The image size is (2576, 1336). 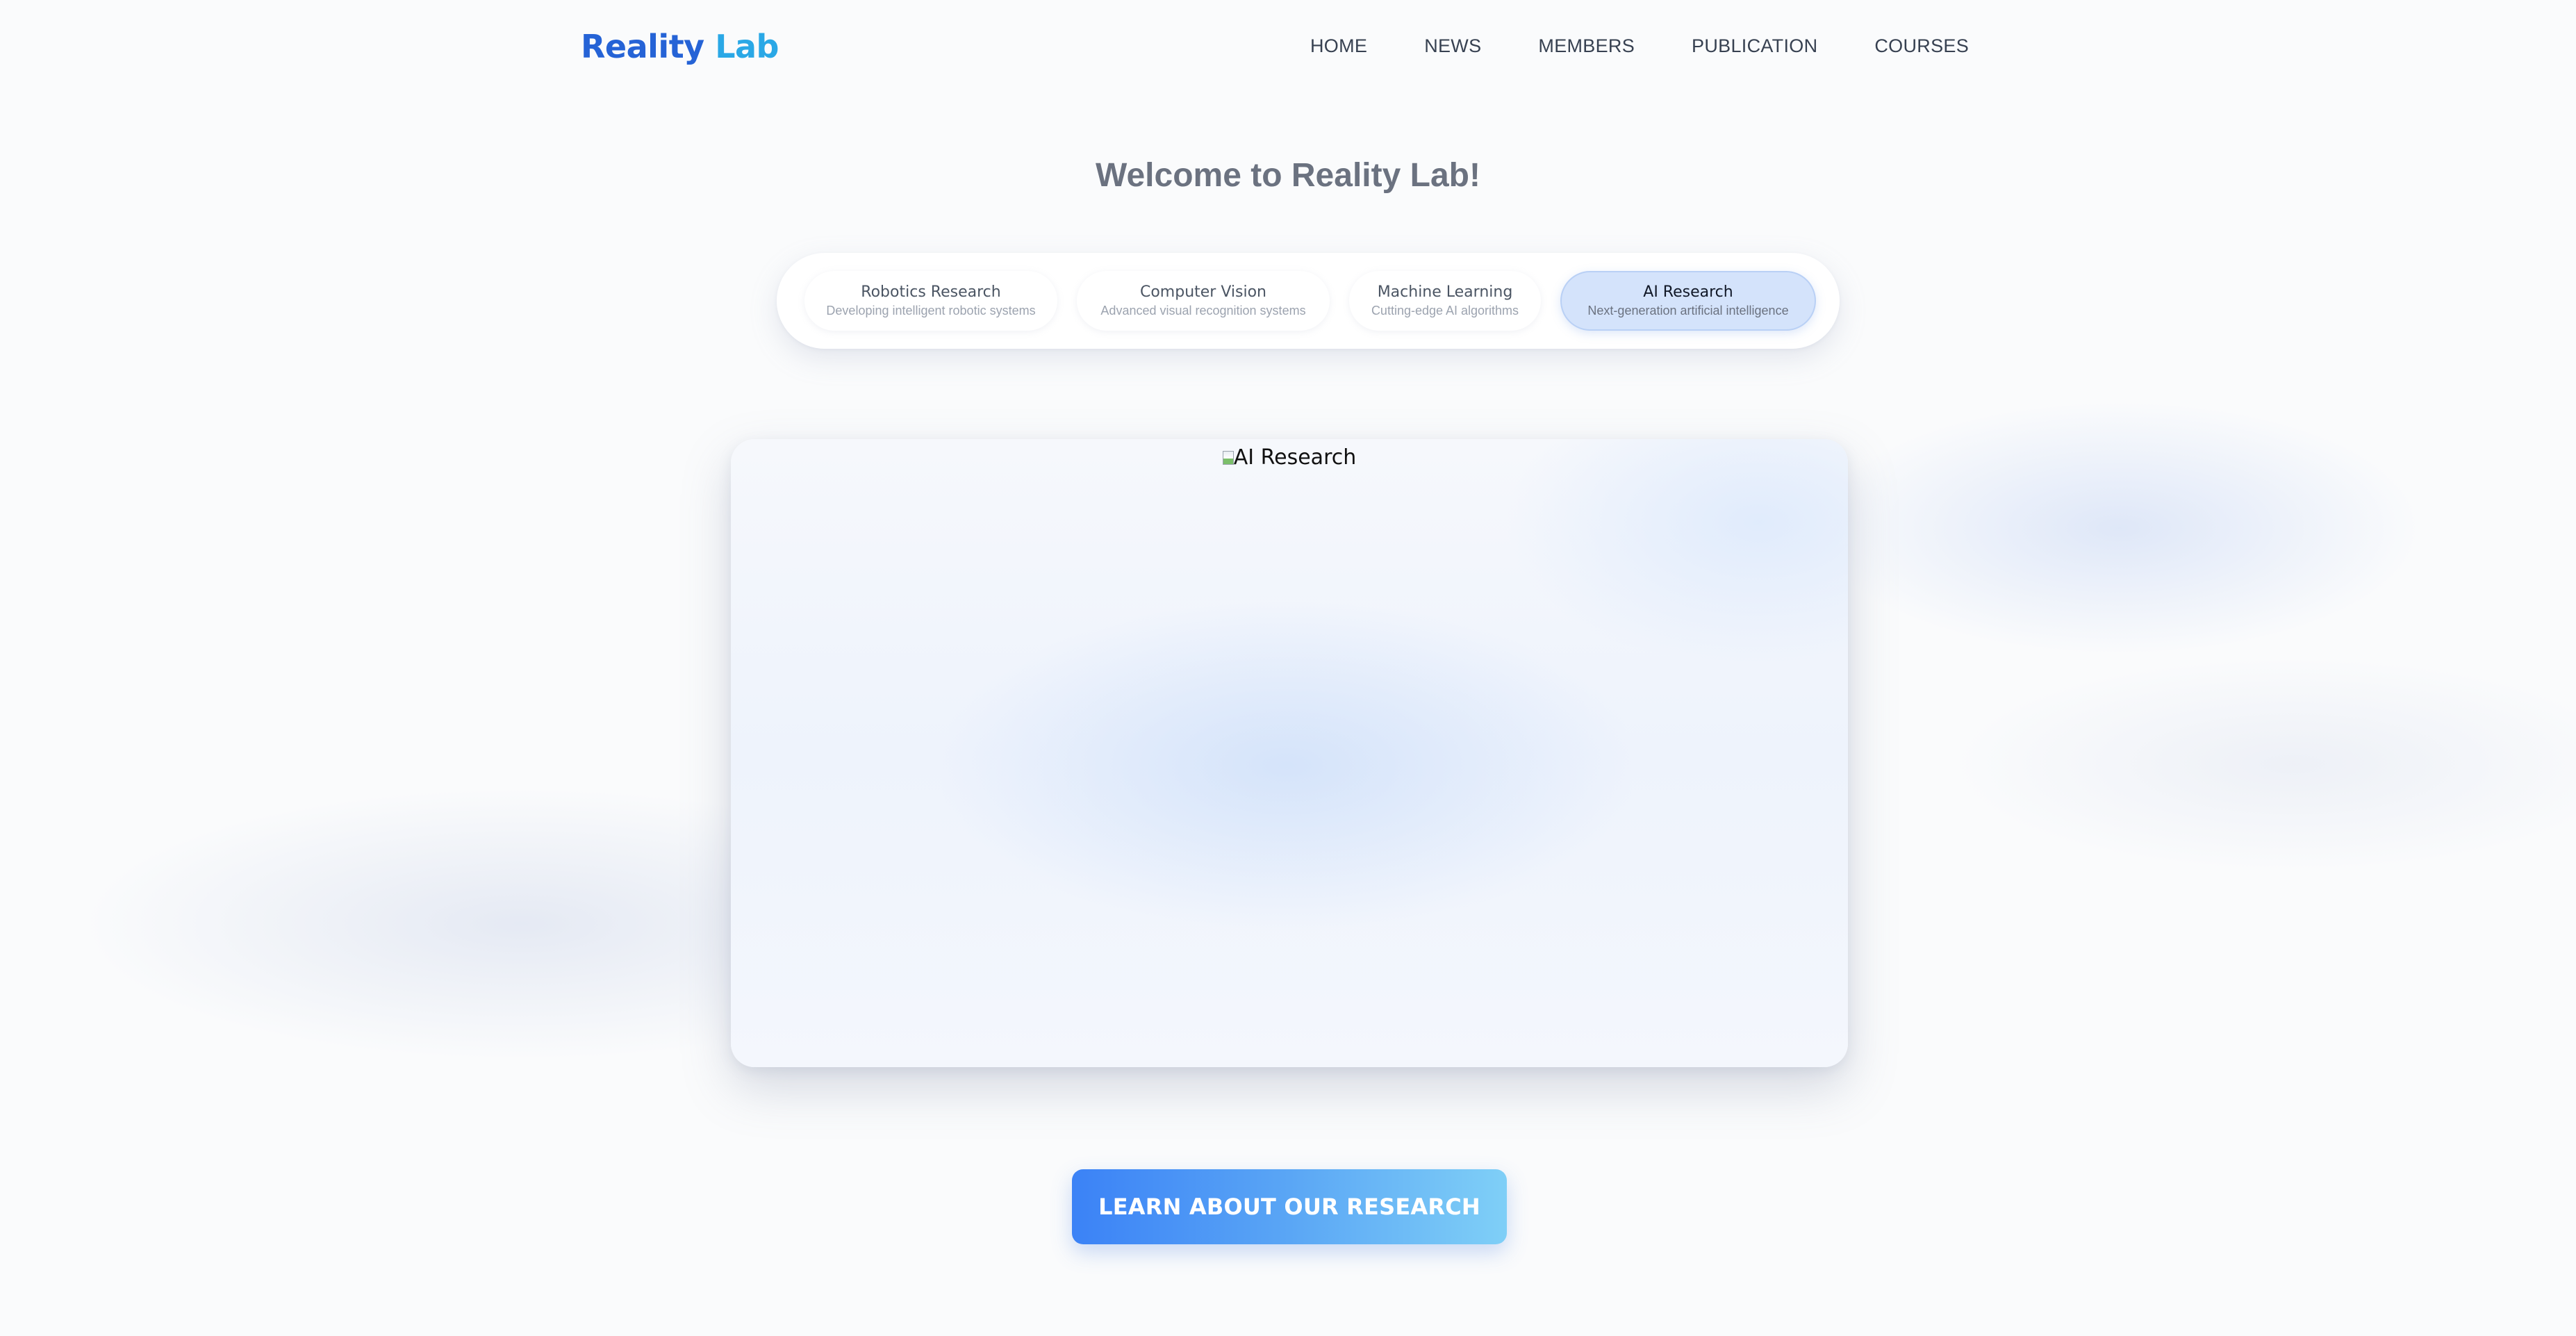 I want to click on main-nav: HOME NEWS MEMBERS PUBLICATION COURSES, so click(x=1640, y=46).